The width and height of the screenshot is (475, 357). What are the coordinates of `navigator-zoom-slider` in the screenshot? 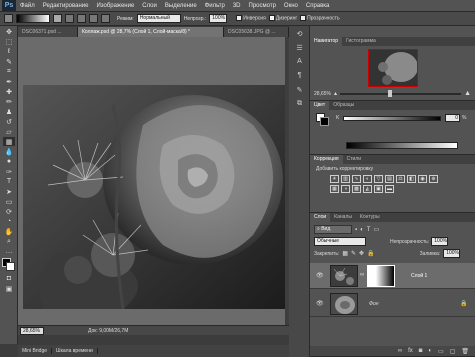 It's located at (401, 93).